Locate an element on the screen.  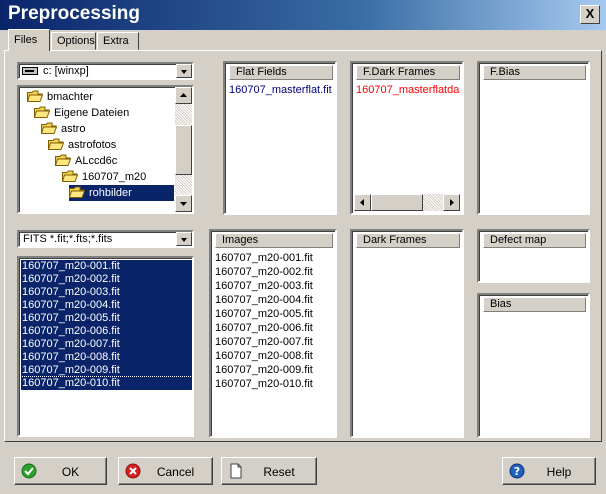
list-item: 160707_m20-004.fit is located at coordinates (274, 300).